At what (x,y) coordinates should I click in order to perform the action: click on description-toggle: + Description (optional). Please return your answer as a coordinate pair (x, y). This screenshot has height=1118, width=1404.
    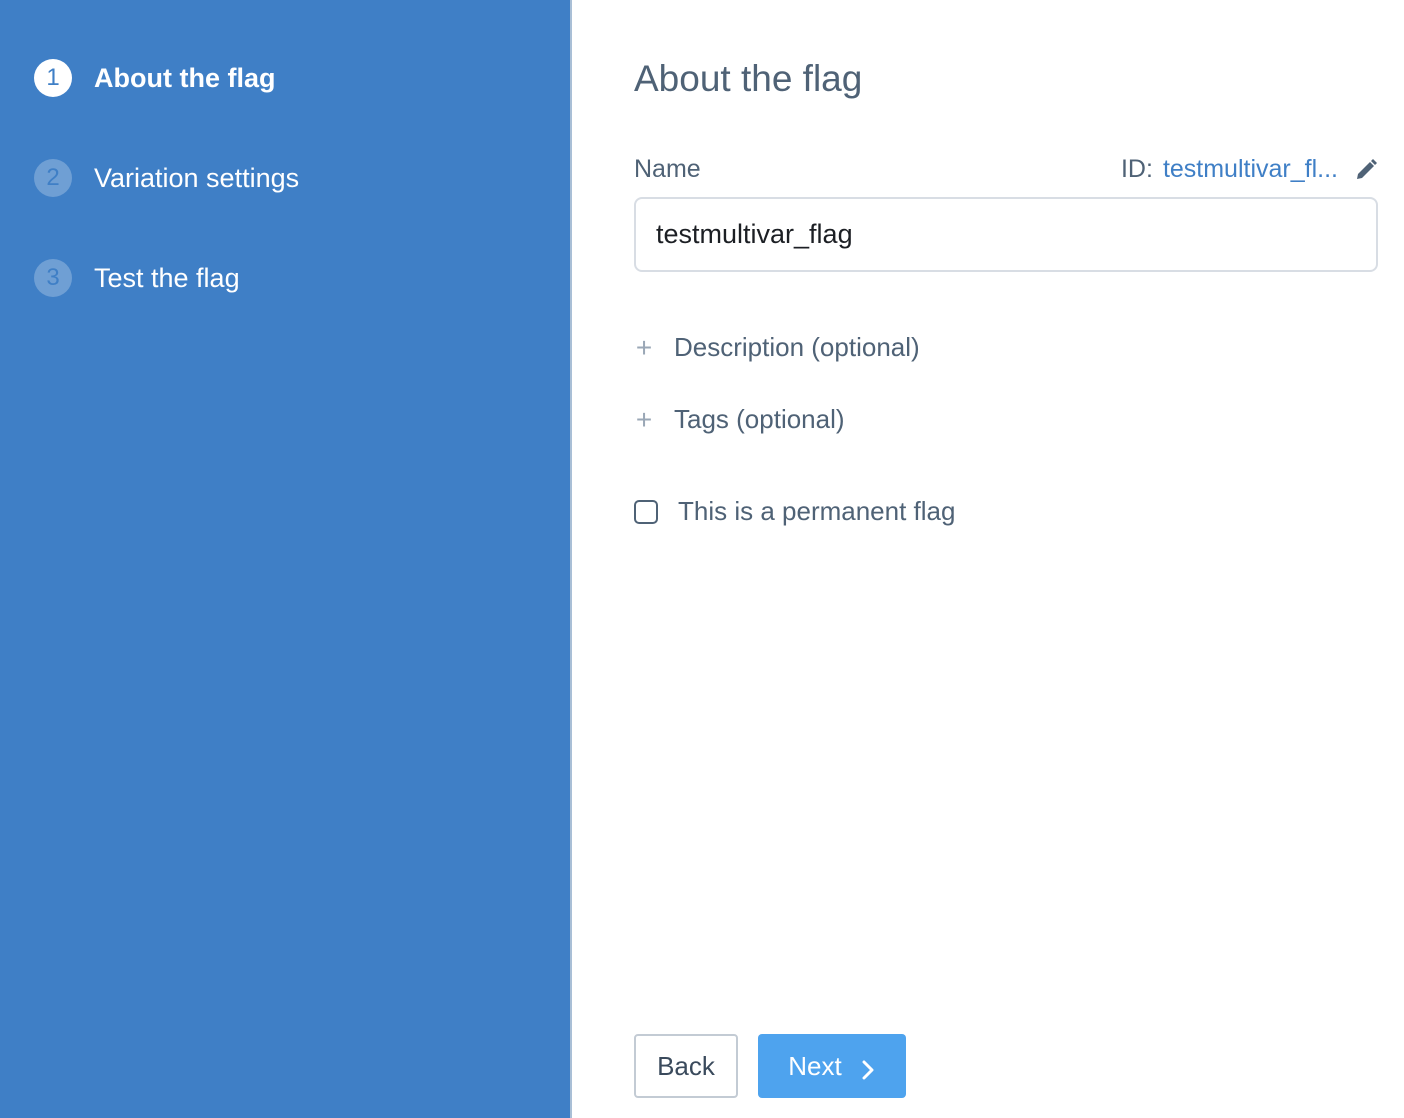
    Looking at the image, I should click on (777, 347).